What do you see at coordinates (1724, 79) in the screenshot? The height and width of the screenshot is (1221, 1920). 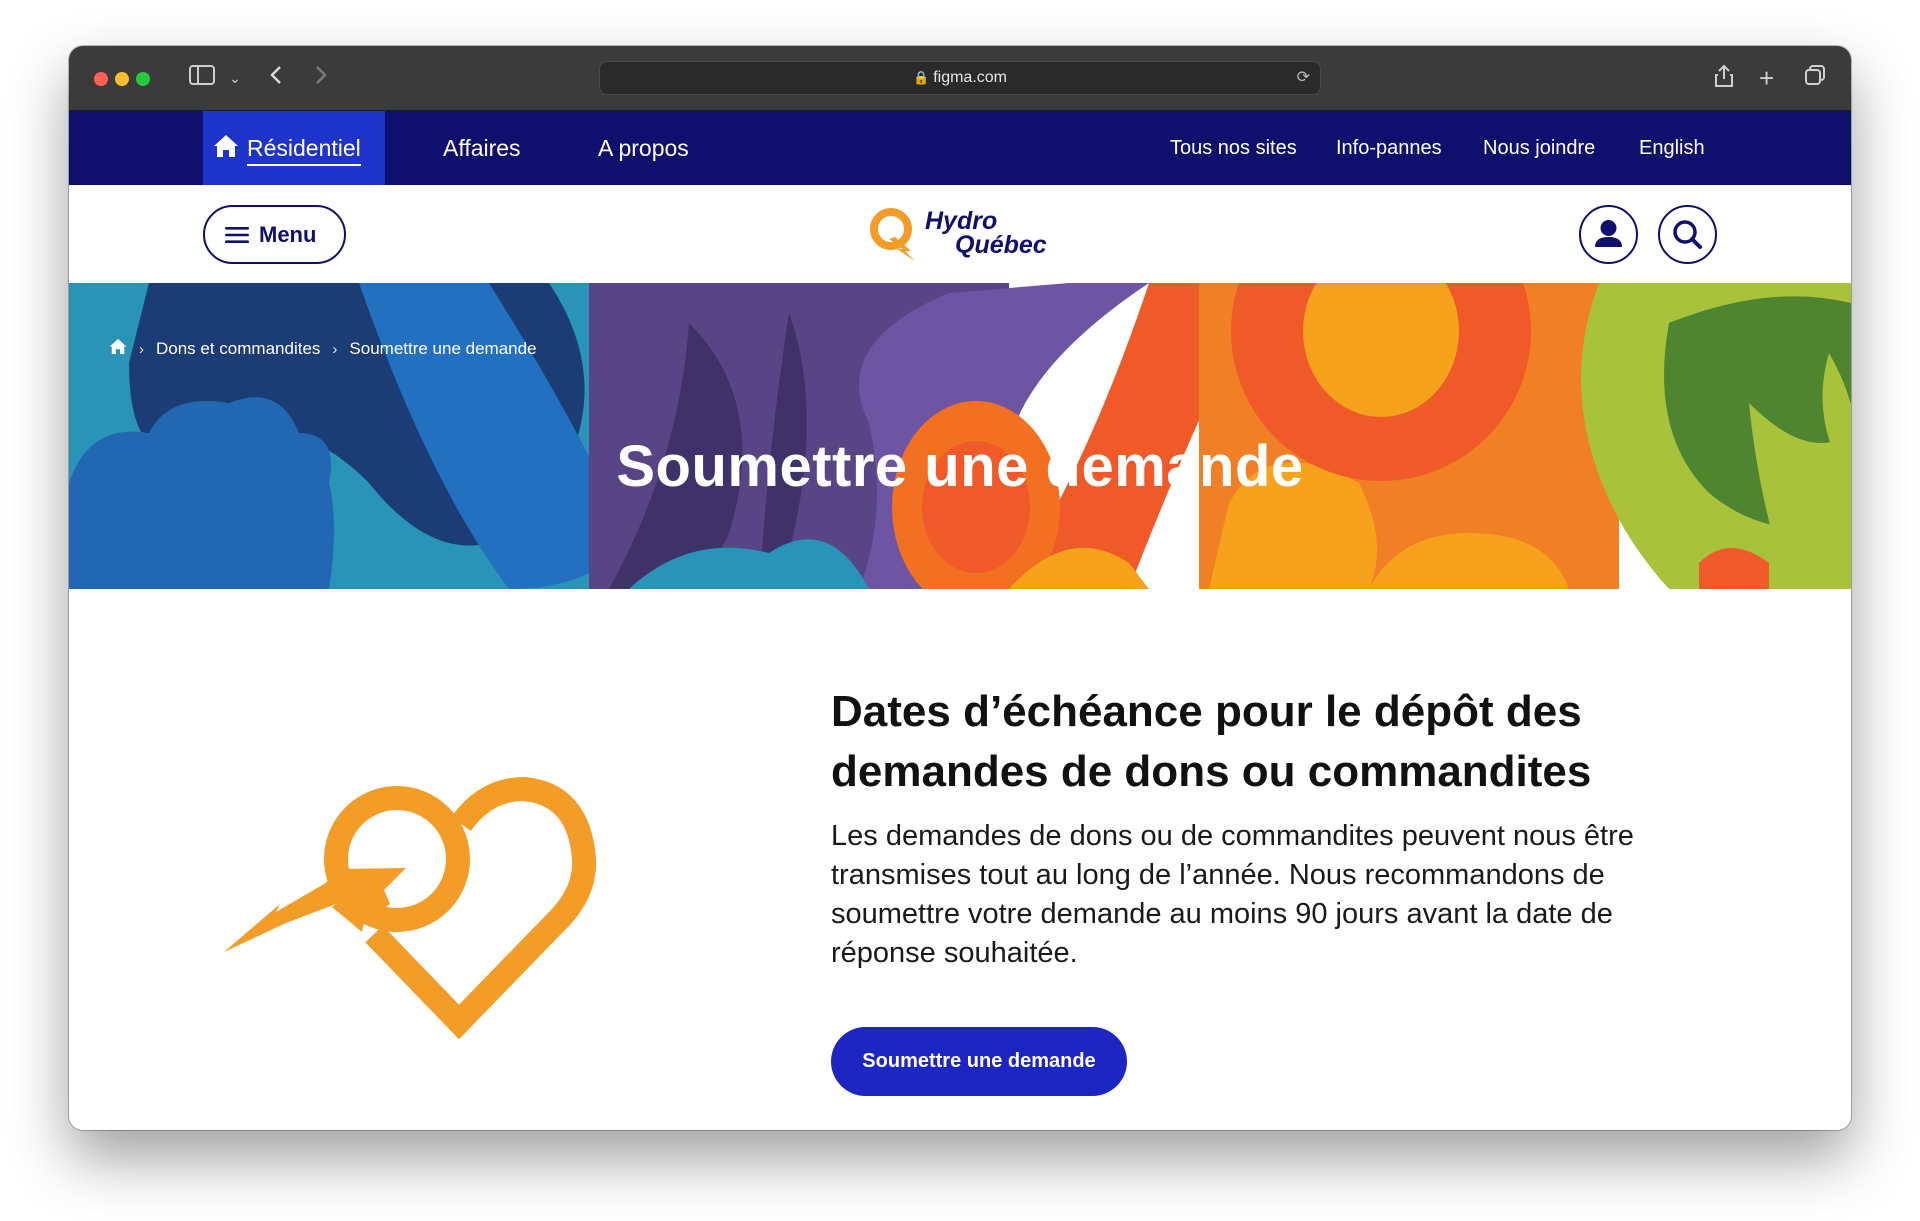 I see `share-icon` at bounding box center [1724, 79].